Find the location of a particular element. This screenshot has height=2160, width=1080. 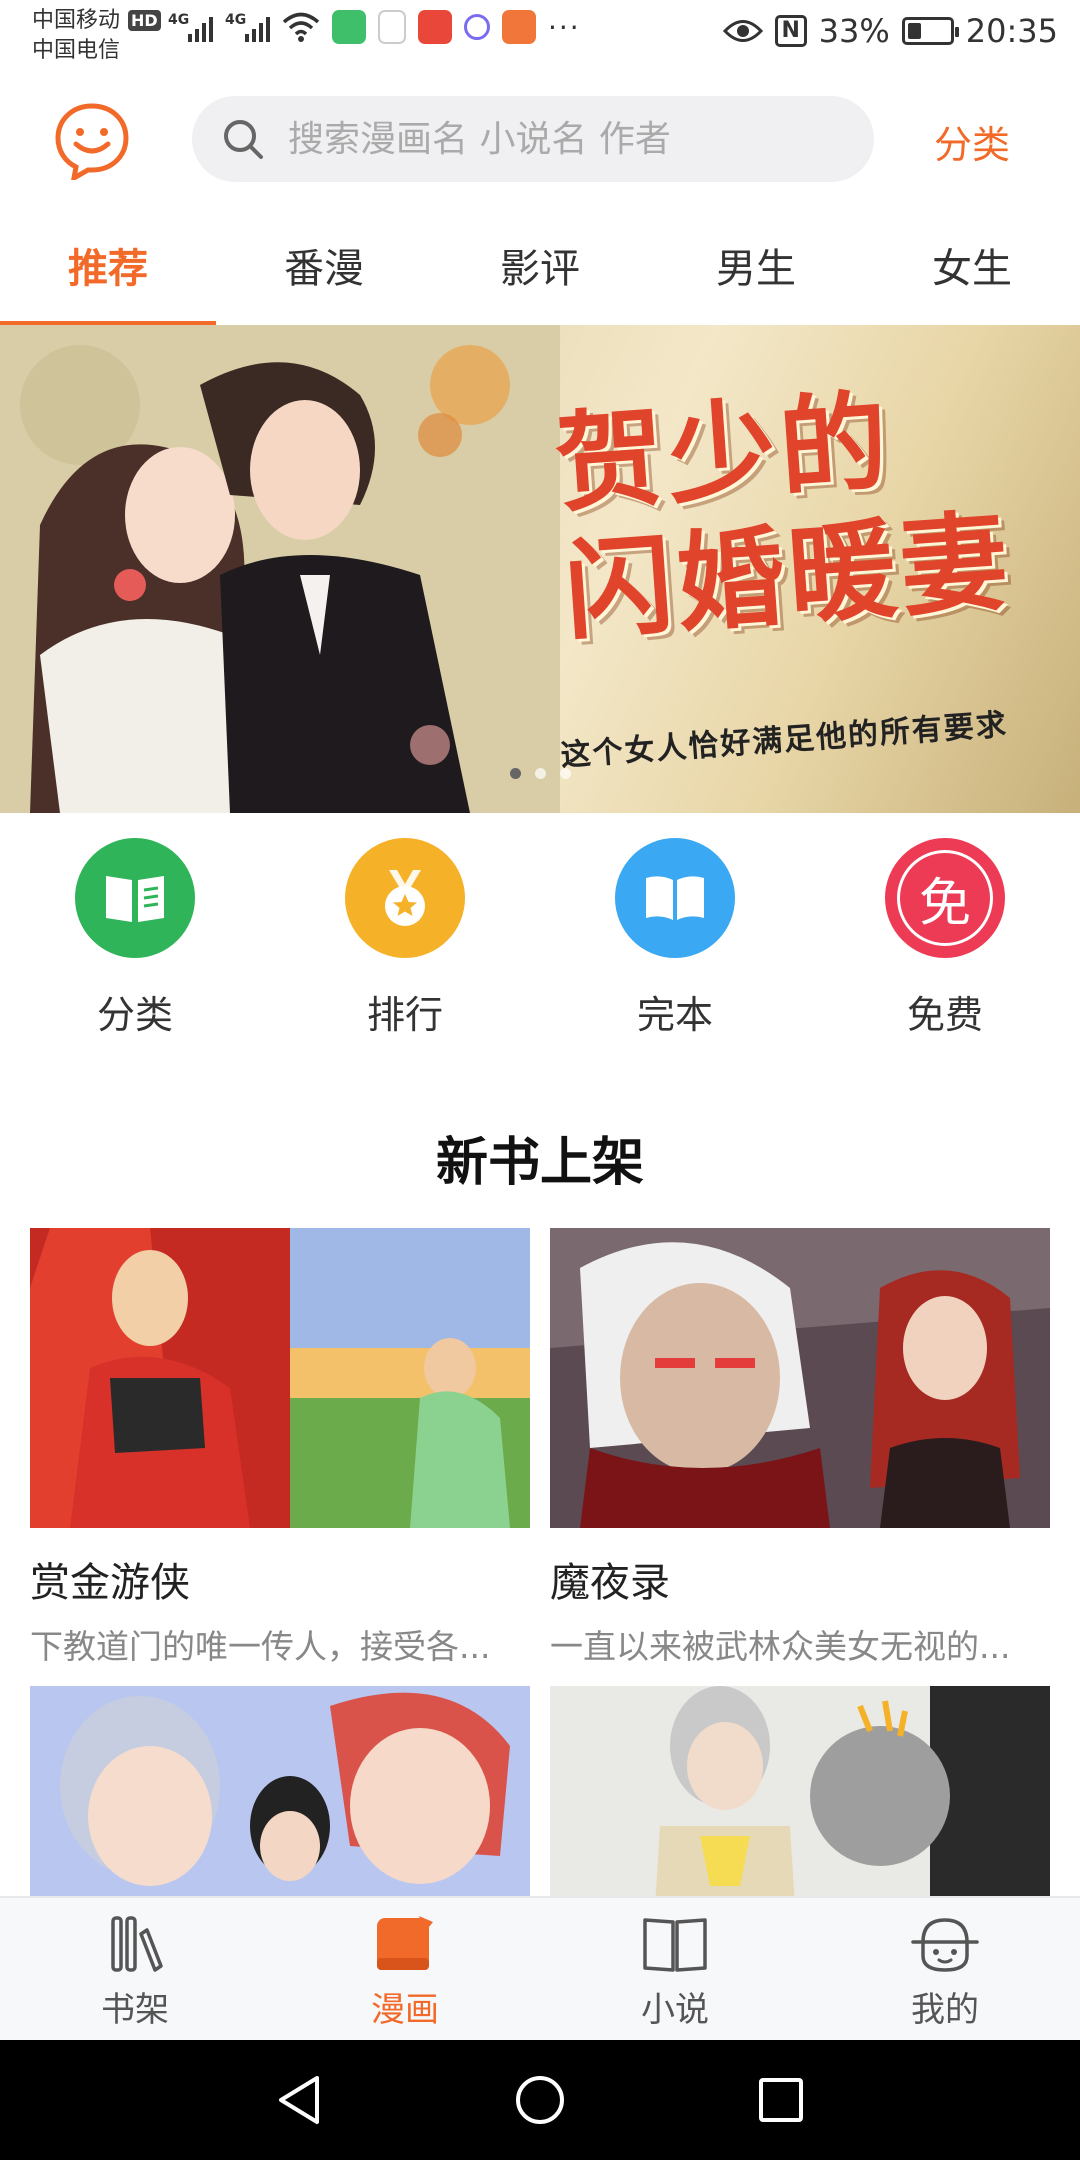

home-icon is located at coordinates (540, 2100).